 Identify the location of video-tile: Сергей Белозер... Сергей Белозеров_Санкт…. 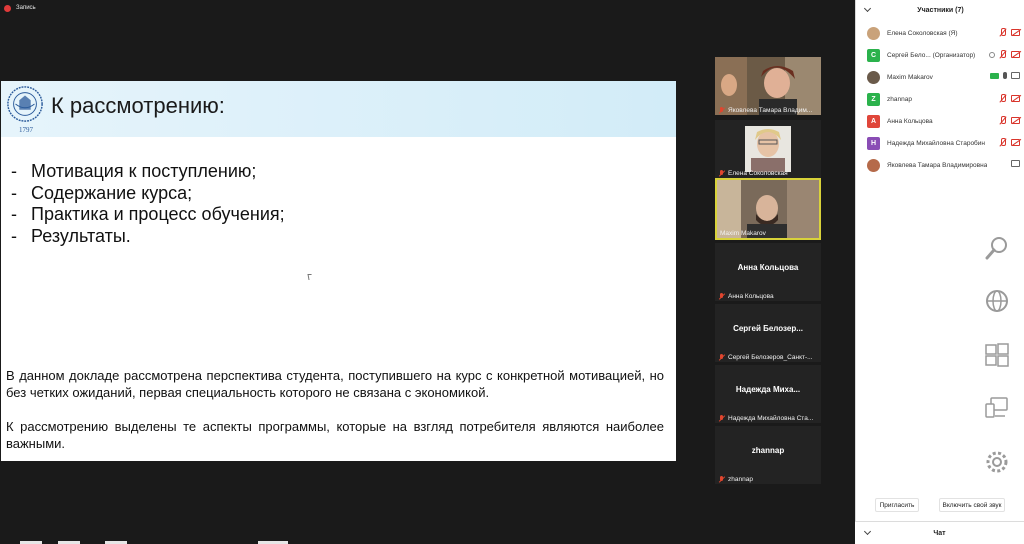
(768, 333).